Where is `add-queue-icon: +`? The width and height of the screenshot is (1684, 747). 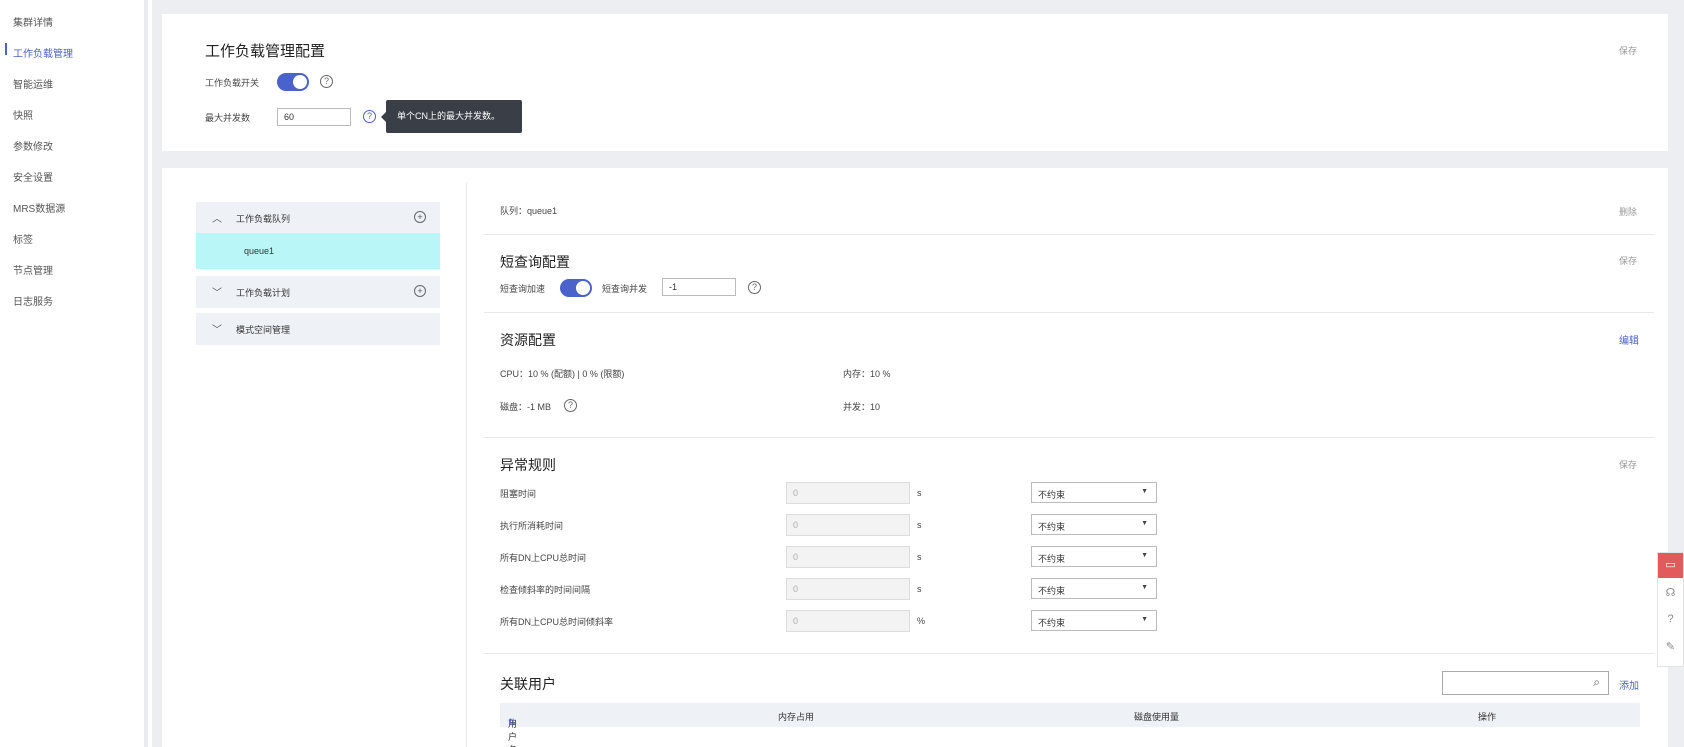 add-queue-icon: + is located at coordinates (420, 217).